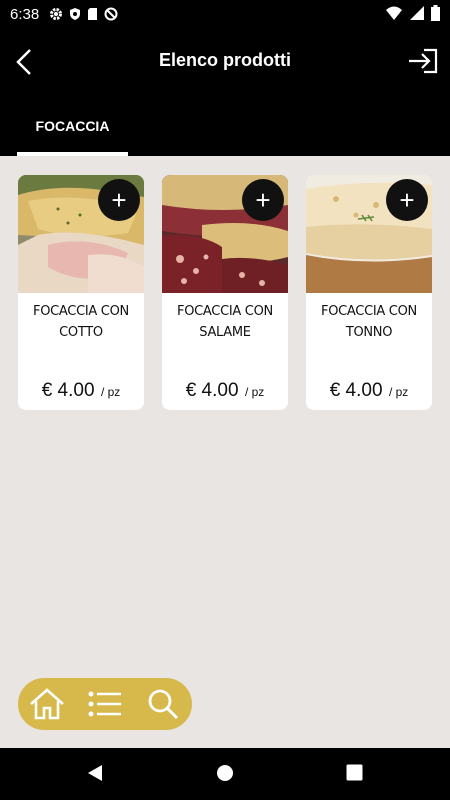  Describe the element at coordinates (417, 13) in the screenshot. I see `signal-icon` at that location.